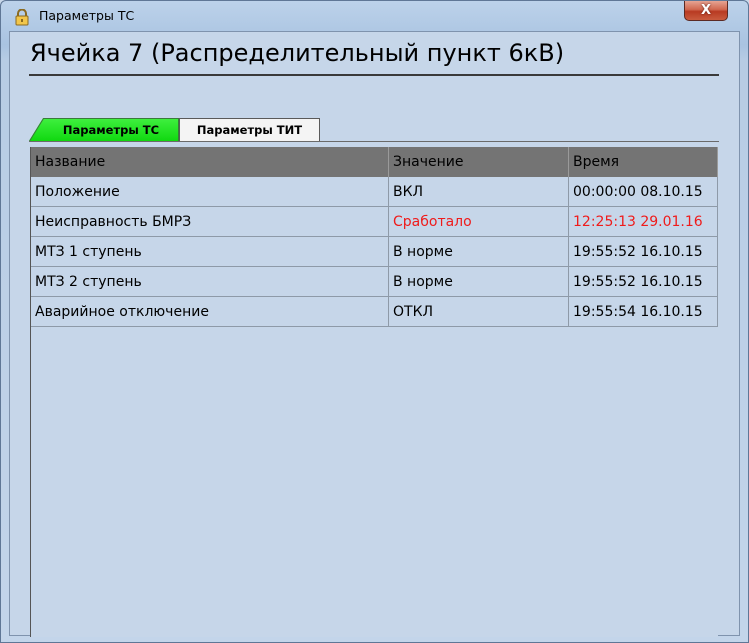 The image size is (749, 643). I want to click on table-header: Название Значение Время, so click(374, 162).